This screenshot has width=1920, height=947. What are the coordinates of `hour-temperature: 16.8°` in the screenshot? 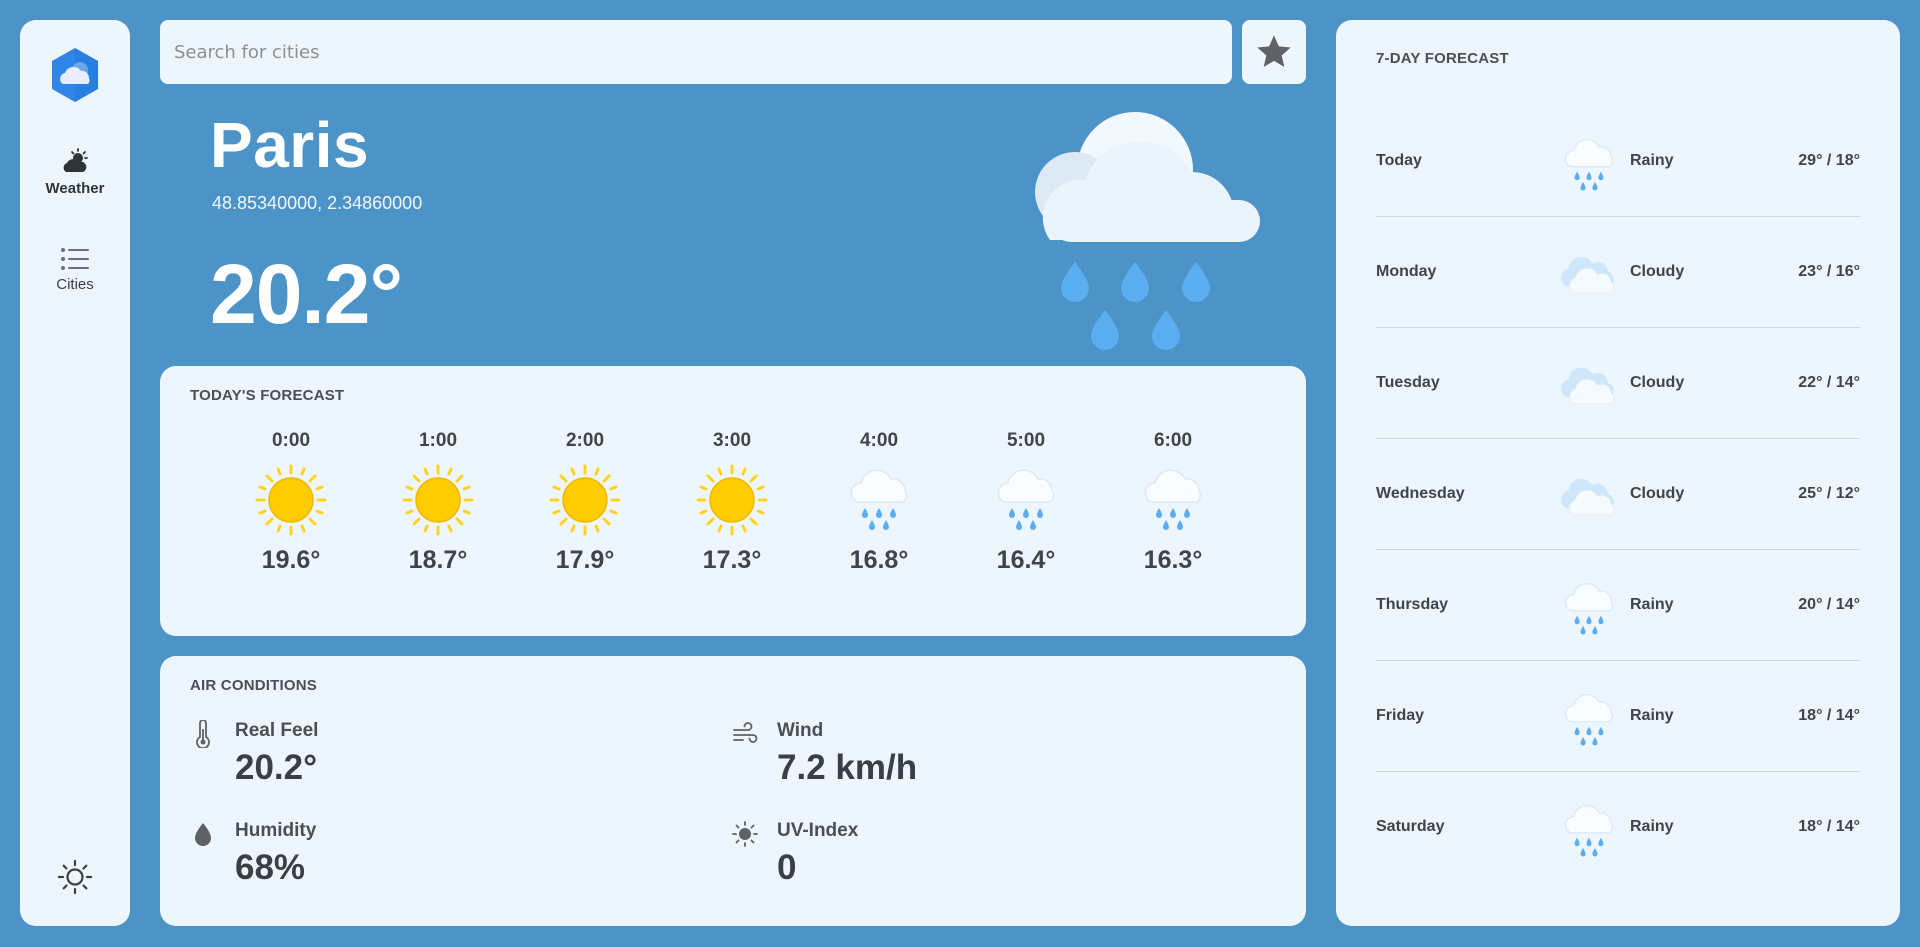 It's located at (879, 560).